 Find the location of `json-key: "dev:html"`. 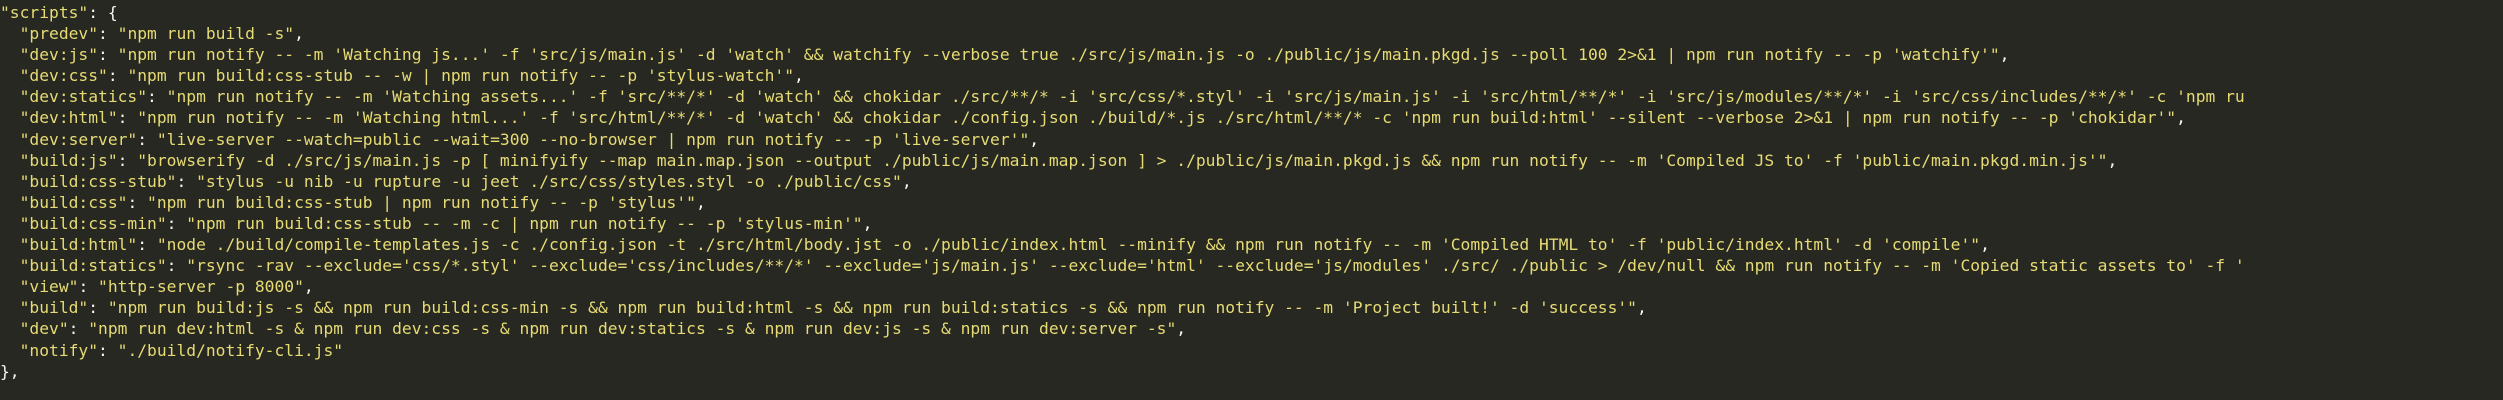

json-key: "dev:html" is located at coordinates (68, 118).